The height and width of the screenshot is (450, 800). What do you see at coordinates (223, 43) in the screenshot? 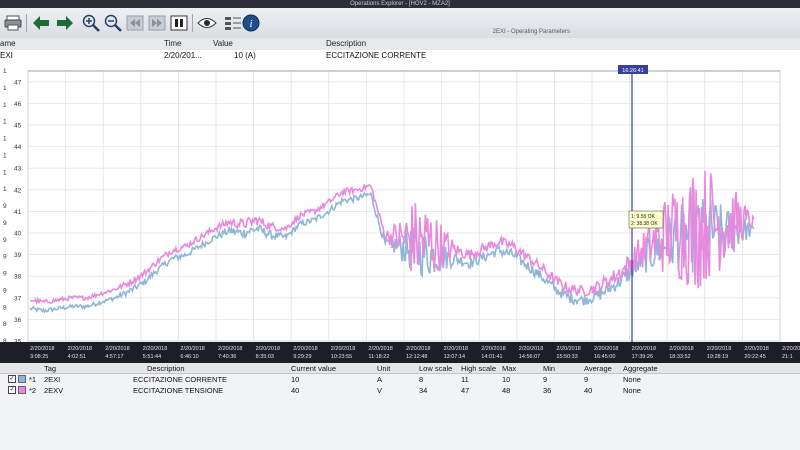
I see `col-value: Value` at bounding box center [223, 43].